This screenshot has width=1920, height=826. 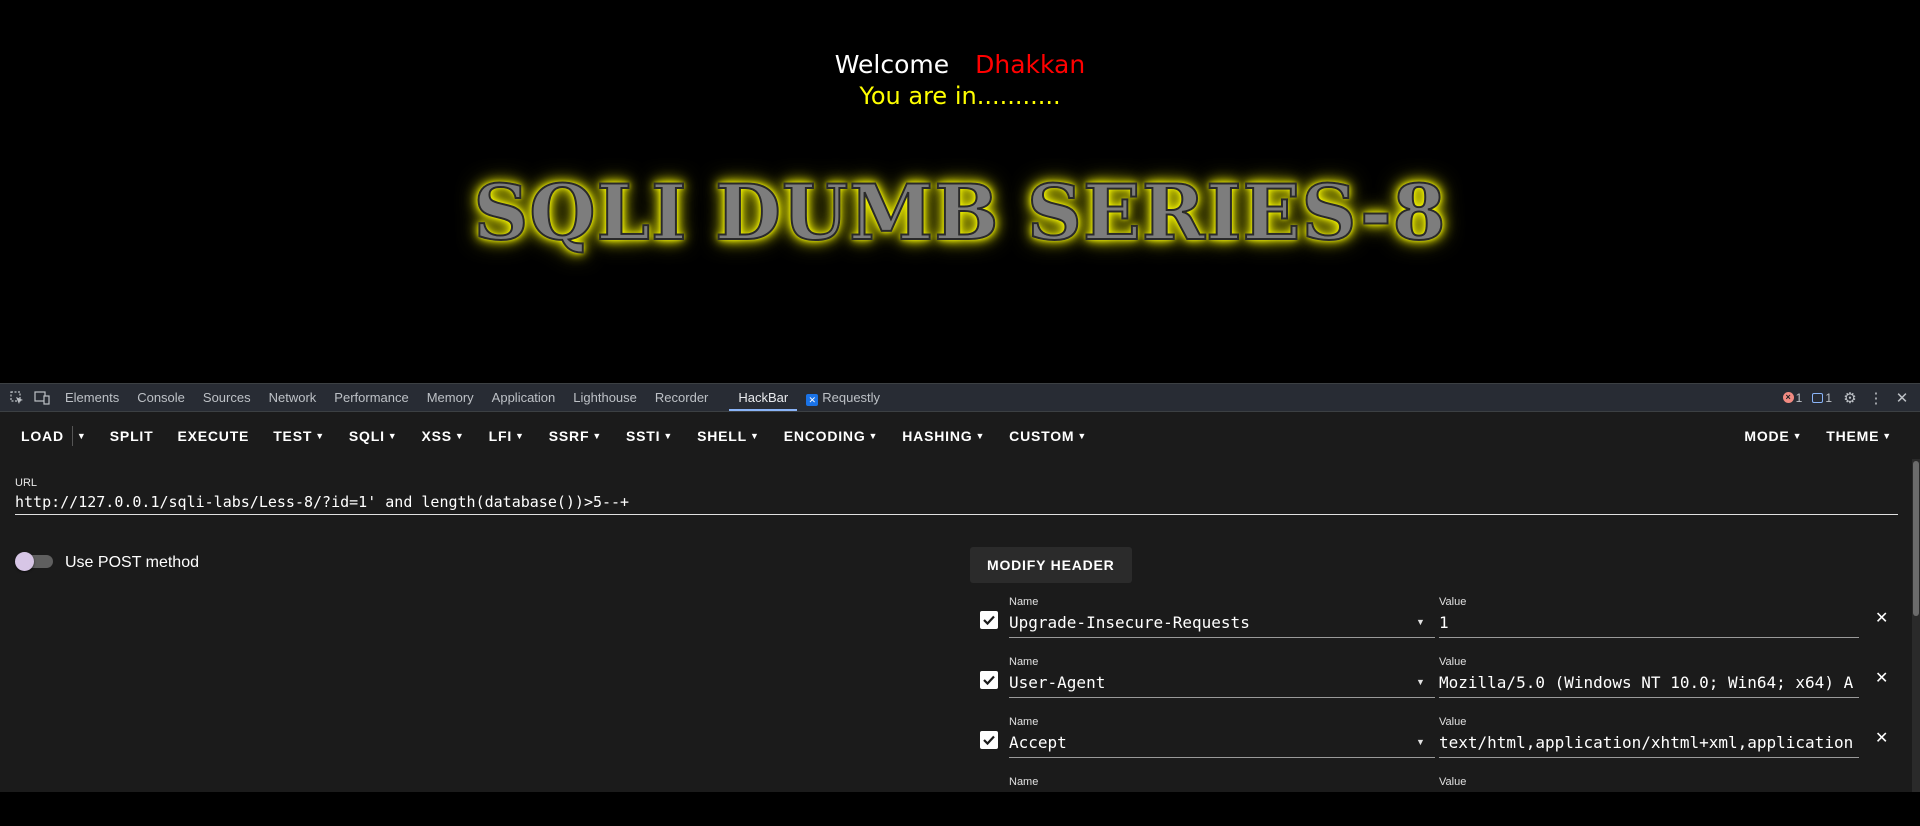 I want to click on modify-header-button: MODIFY HEADER, so click(x=1051, y=565).